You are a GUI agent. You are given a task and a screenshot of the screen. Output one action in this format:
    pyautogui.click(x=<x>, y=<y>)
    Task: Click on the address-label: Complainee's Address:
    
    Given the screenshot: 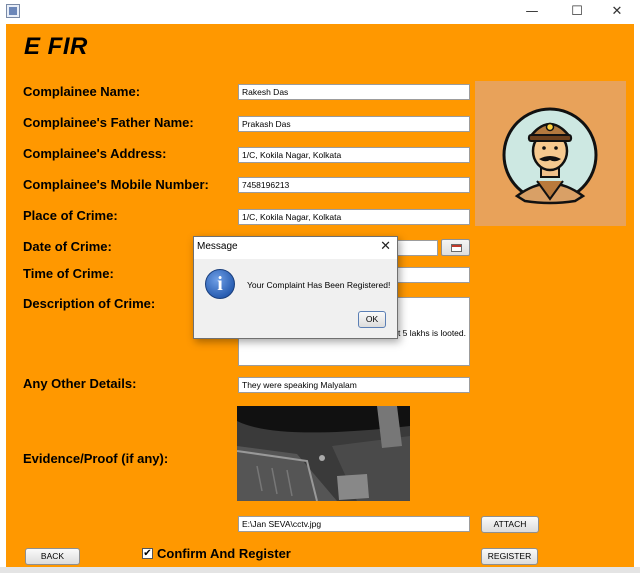 What is the action you would take?
    pyautogui.click(x=95, y=153)
    